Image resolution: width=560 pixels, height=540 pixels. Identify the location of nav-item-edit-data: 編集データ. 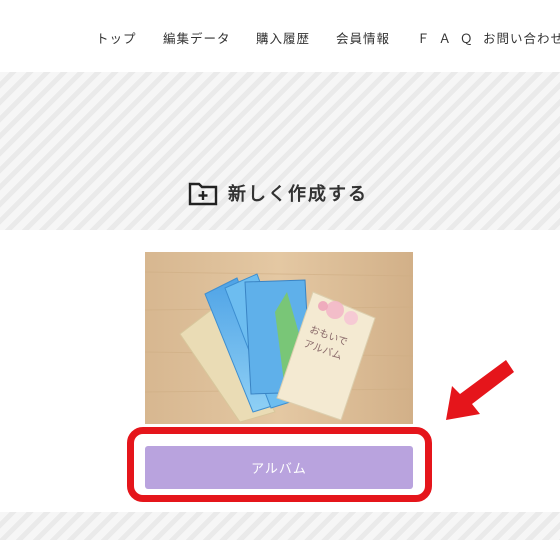
(197, 37).